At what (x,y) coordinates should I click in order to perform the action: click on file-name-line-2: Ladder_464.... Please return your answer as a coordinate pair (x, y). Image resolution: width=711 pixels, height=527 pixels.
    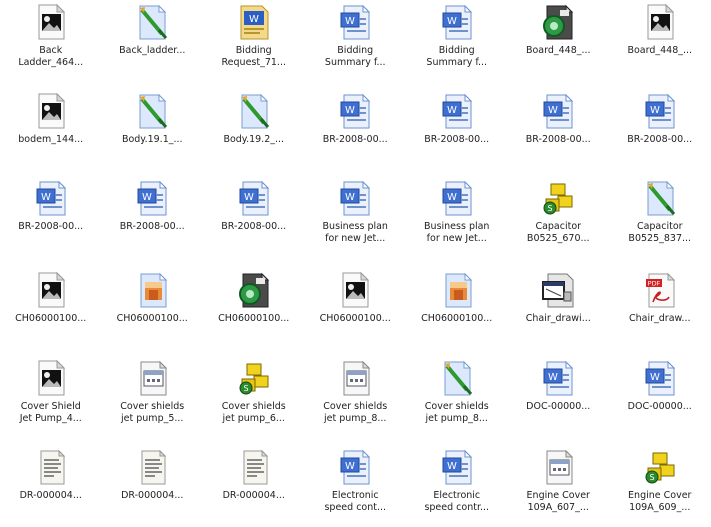
    Looking at the image, I should click on (51, 62).